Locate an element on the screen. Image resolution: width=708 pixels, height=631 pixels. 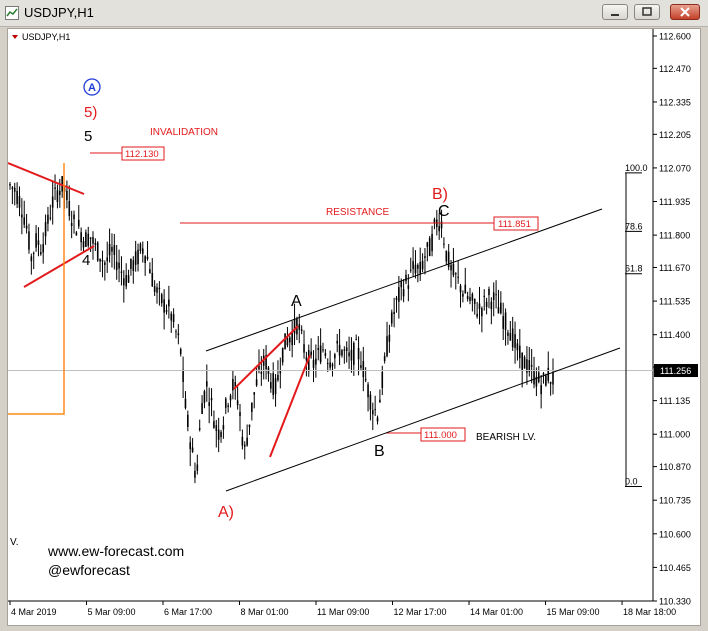
minimize-button is located at coordinates (615, 12).